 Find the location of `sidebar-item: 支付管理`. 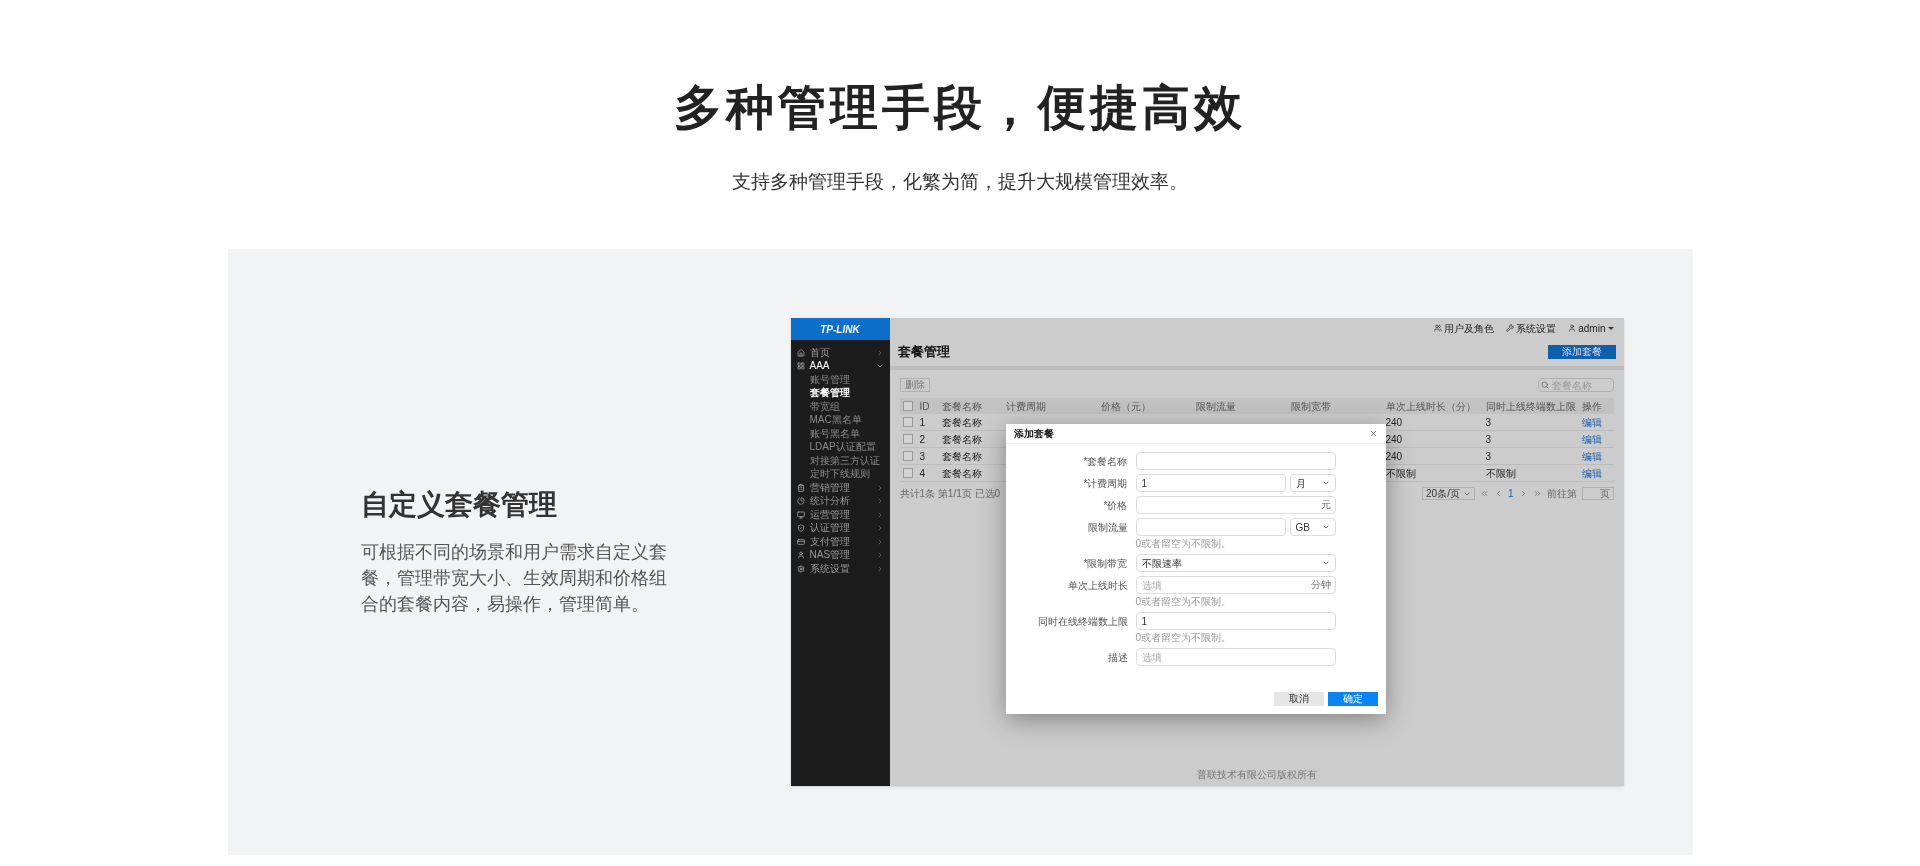

sidebar-item: 支付管理 is located at coordinates (840, 542).